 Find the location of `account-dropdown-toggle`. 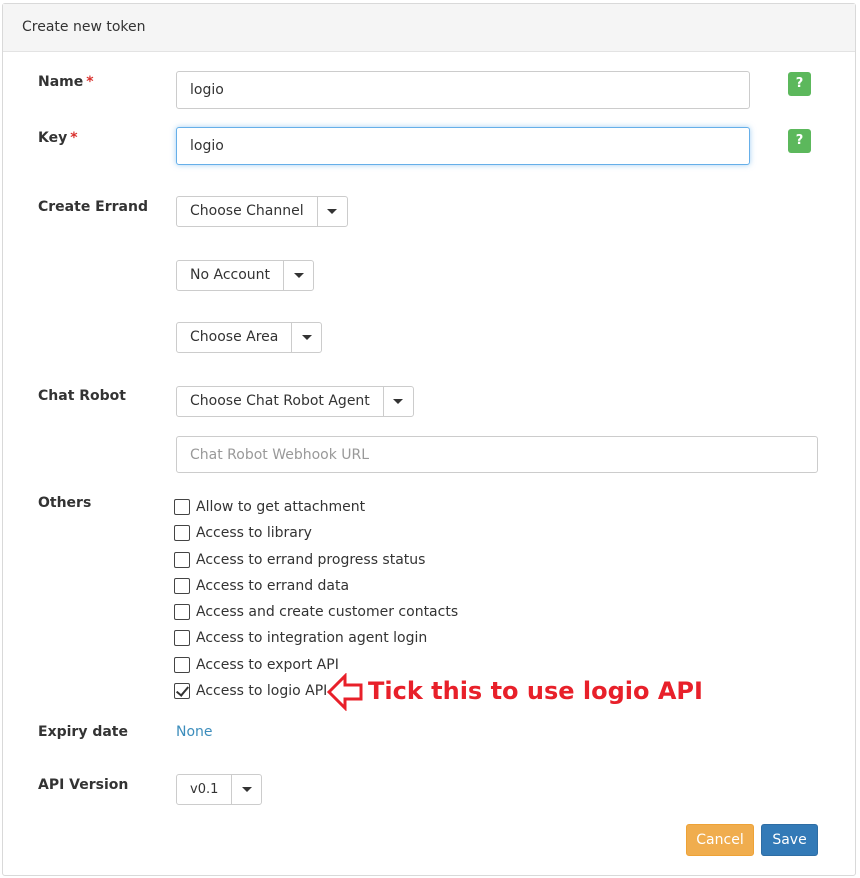

account-dropdown-toggle is located at coordinates (298, 275).